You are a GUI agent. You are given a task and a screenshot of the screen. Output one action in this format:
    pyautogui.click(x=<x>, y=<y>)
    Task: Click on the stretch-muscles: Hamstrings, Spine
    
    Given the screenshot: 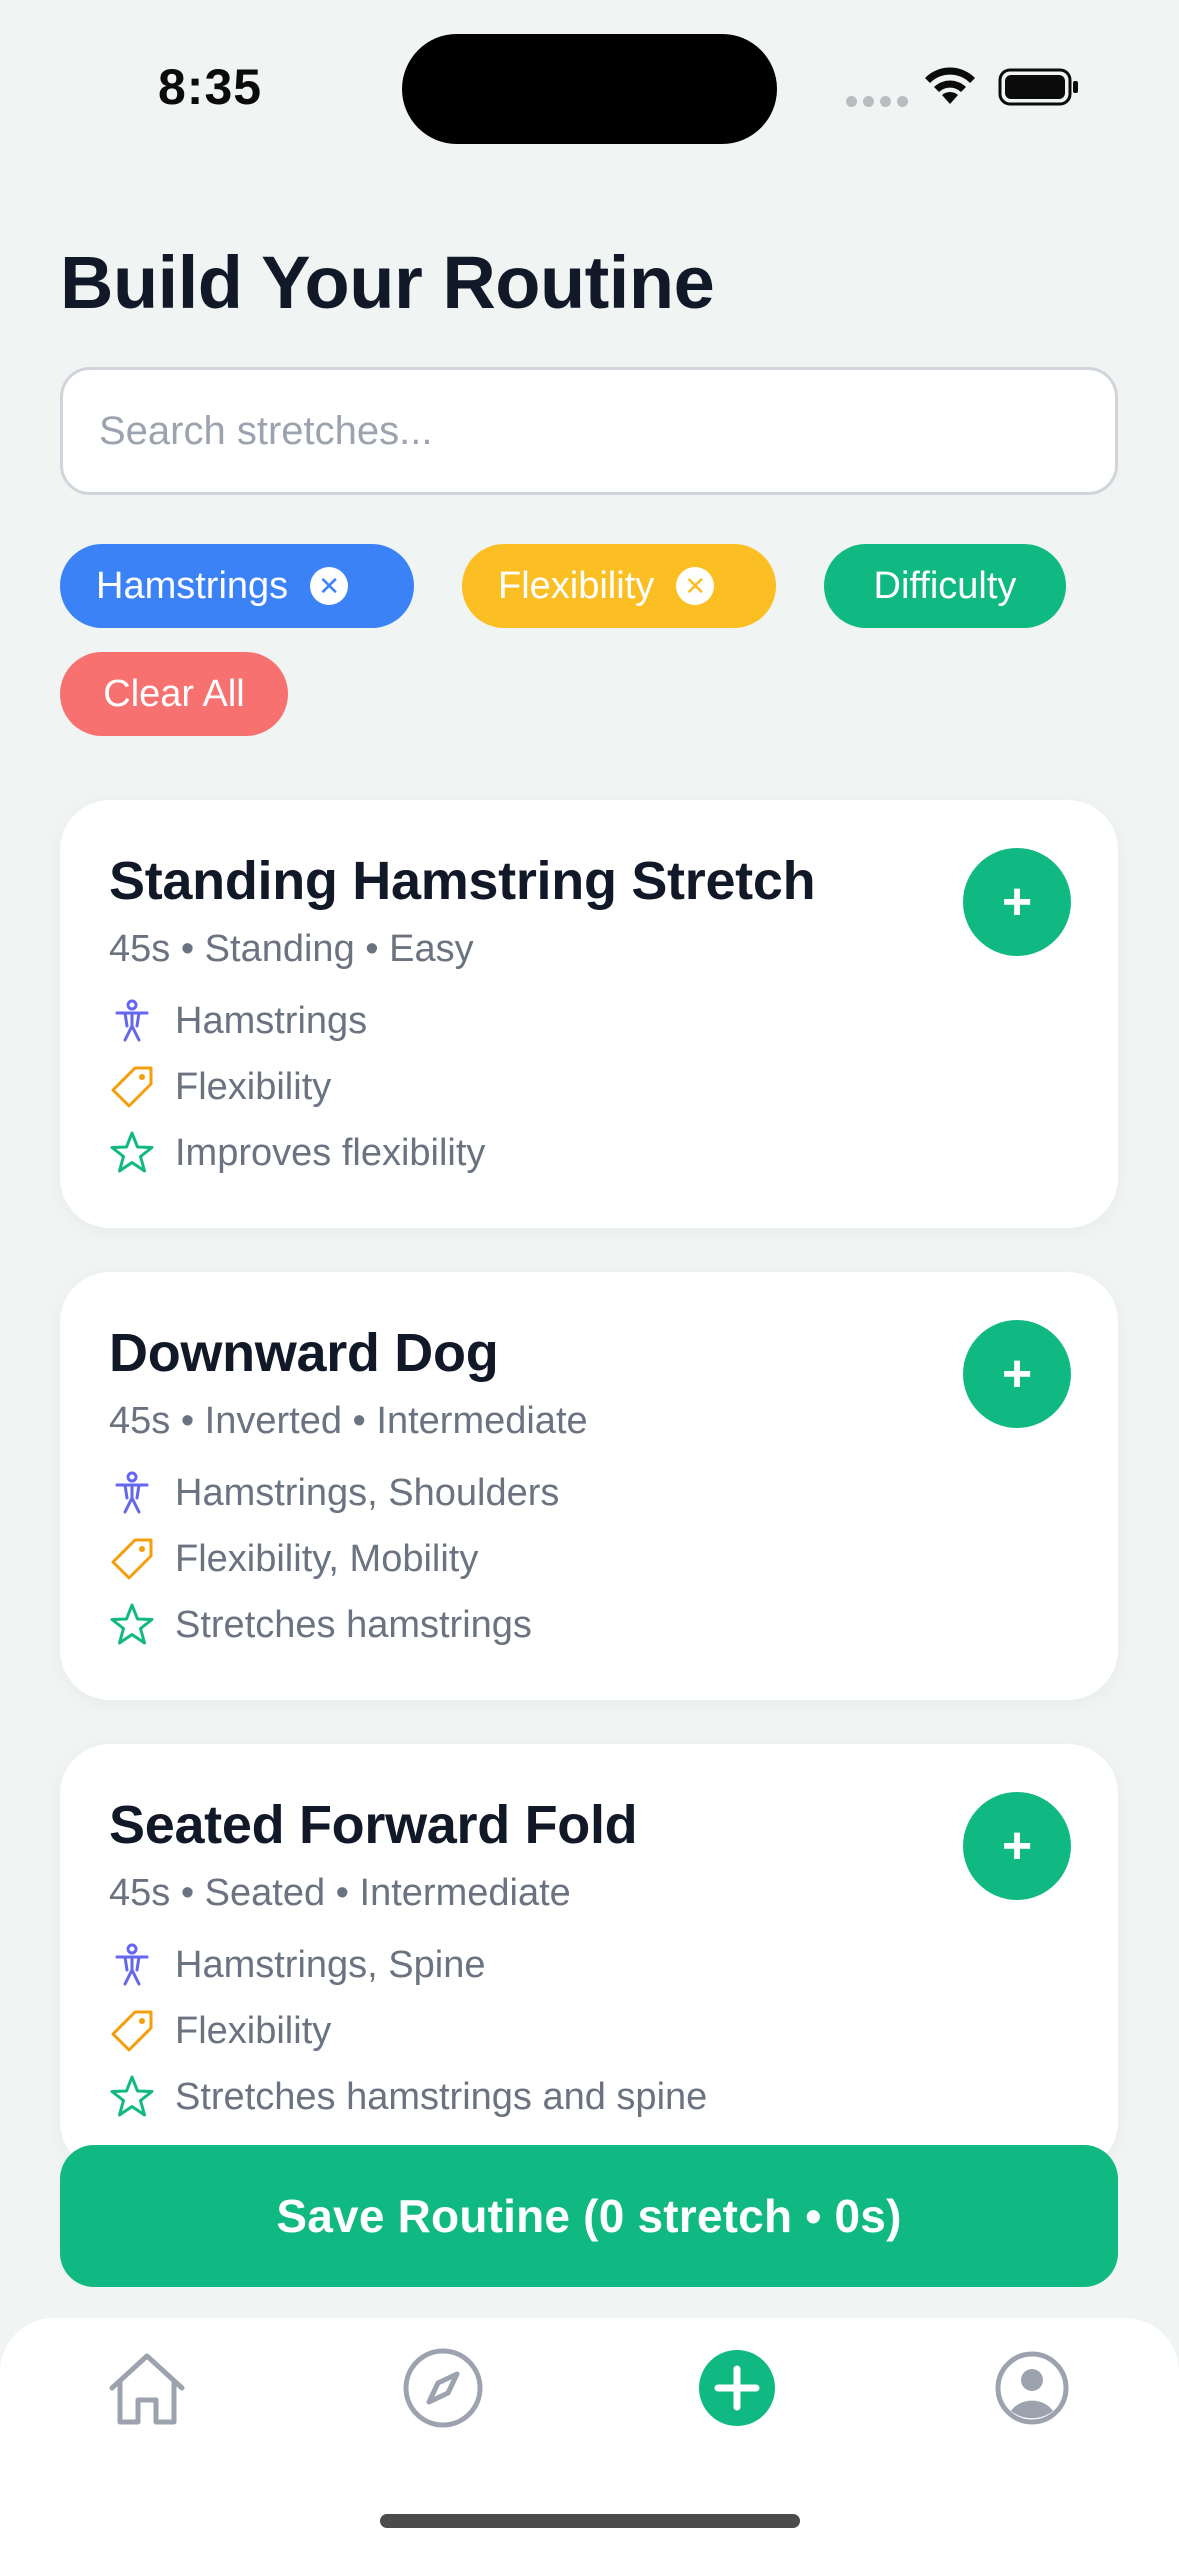 What is the action you would take?
    pyautogui.click(x=297, y=1965)
    